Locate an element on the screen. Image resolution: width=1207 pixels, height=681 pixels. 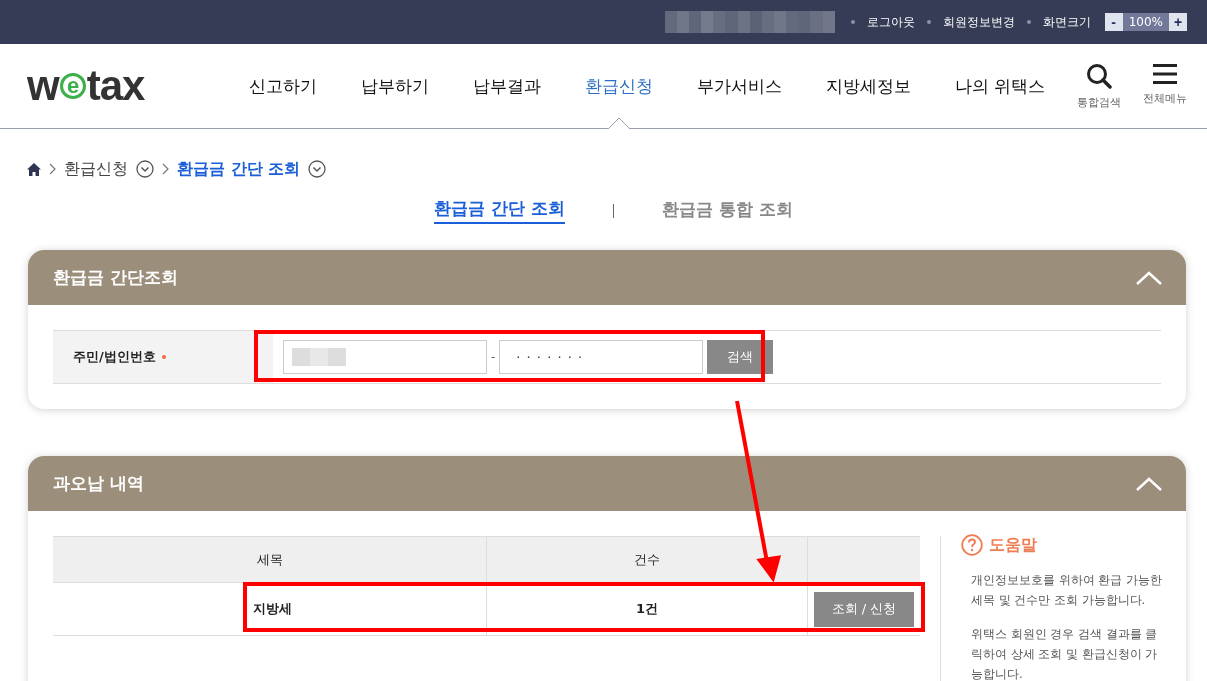
breadcrumb-link: 환급금 간단 조회 is located at coordinates (239, 169).